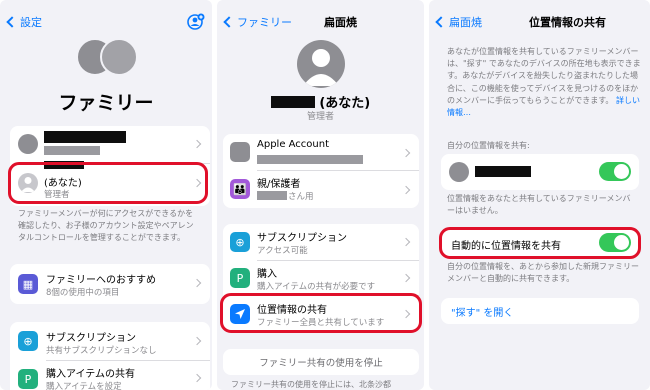 This screenshot has height=390, width=650. I want to click on apple-account-row: Apple Account, so click(321, 152).